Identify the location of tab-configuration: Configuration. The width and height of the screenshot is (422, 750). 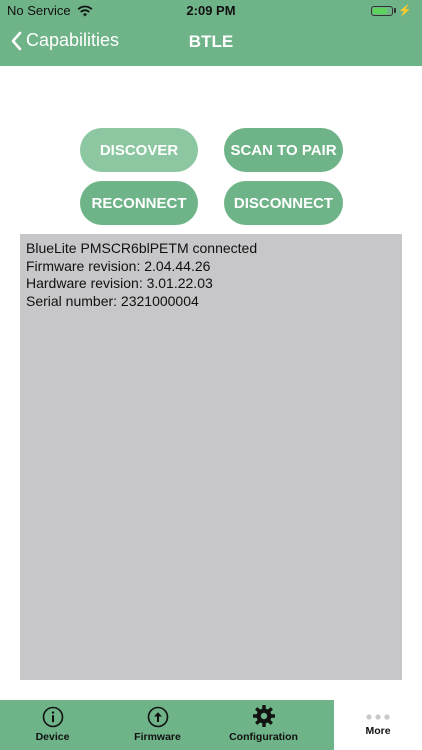
(263, 725).